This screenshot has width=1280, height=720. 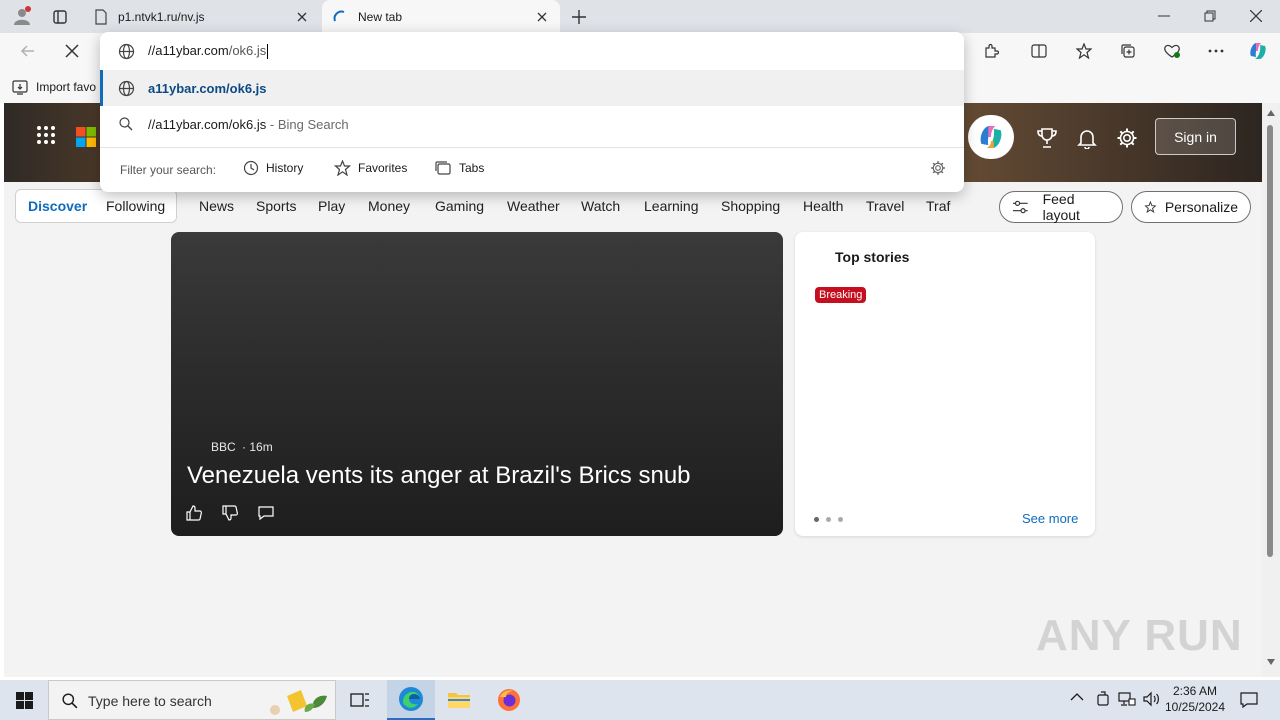 I want to click on rewards-button, so click(x=1047, y=138).